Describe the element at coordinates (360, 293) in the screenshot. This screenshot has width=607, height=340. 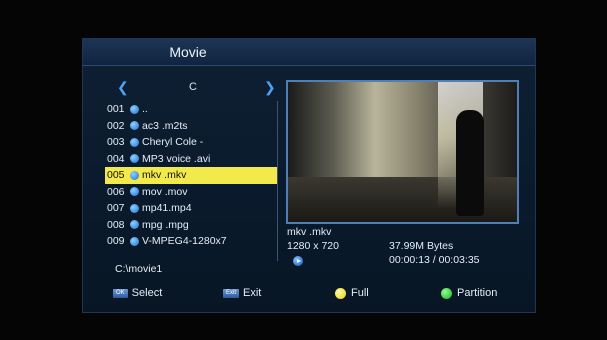
I see `full-label: Full` at that location.